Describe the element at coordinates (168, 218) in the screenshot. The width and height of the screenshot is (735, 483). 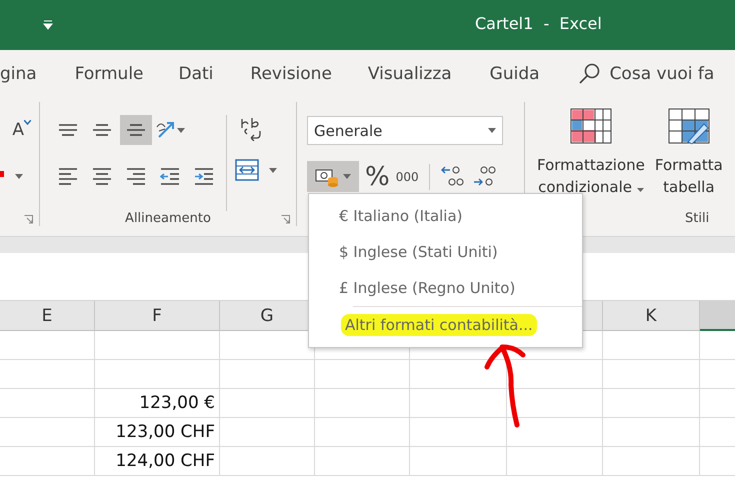
I see `group-label: Allineamento` at that location.